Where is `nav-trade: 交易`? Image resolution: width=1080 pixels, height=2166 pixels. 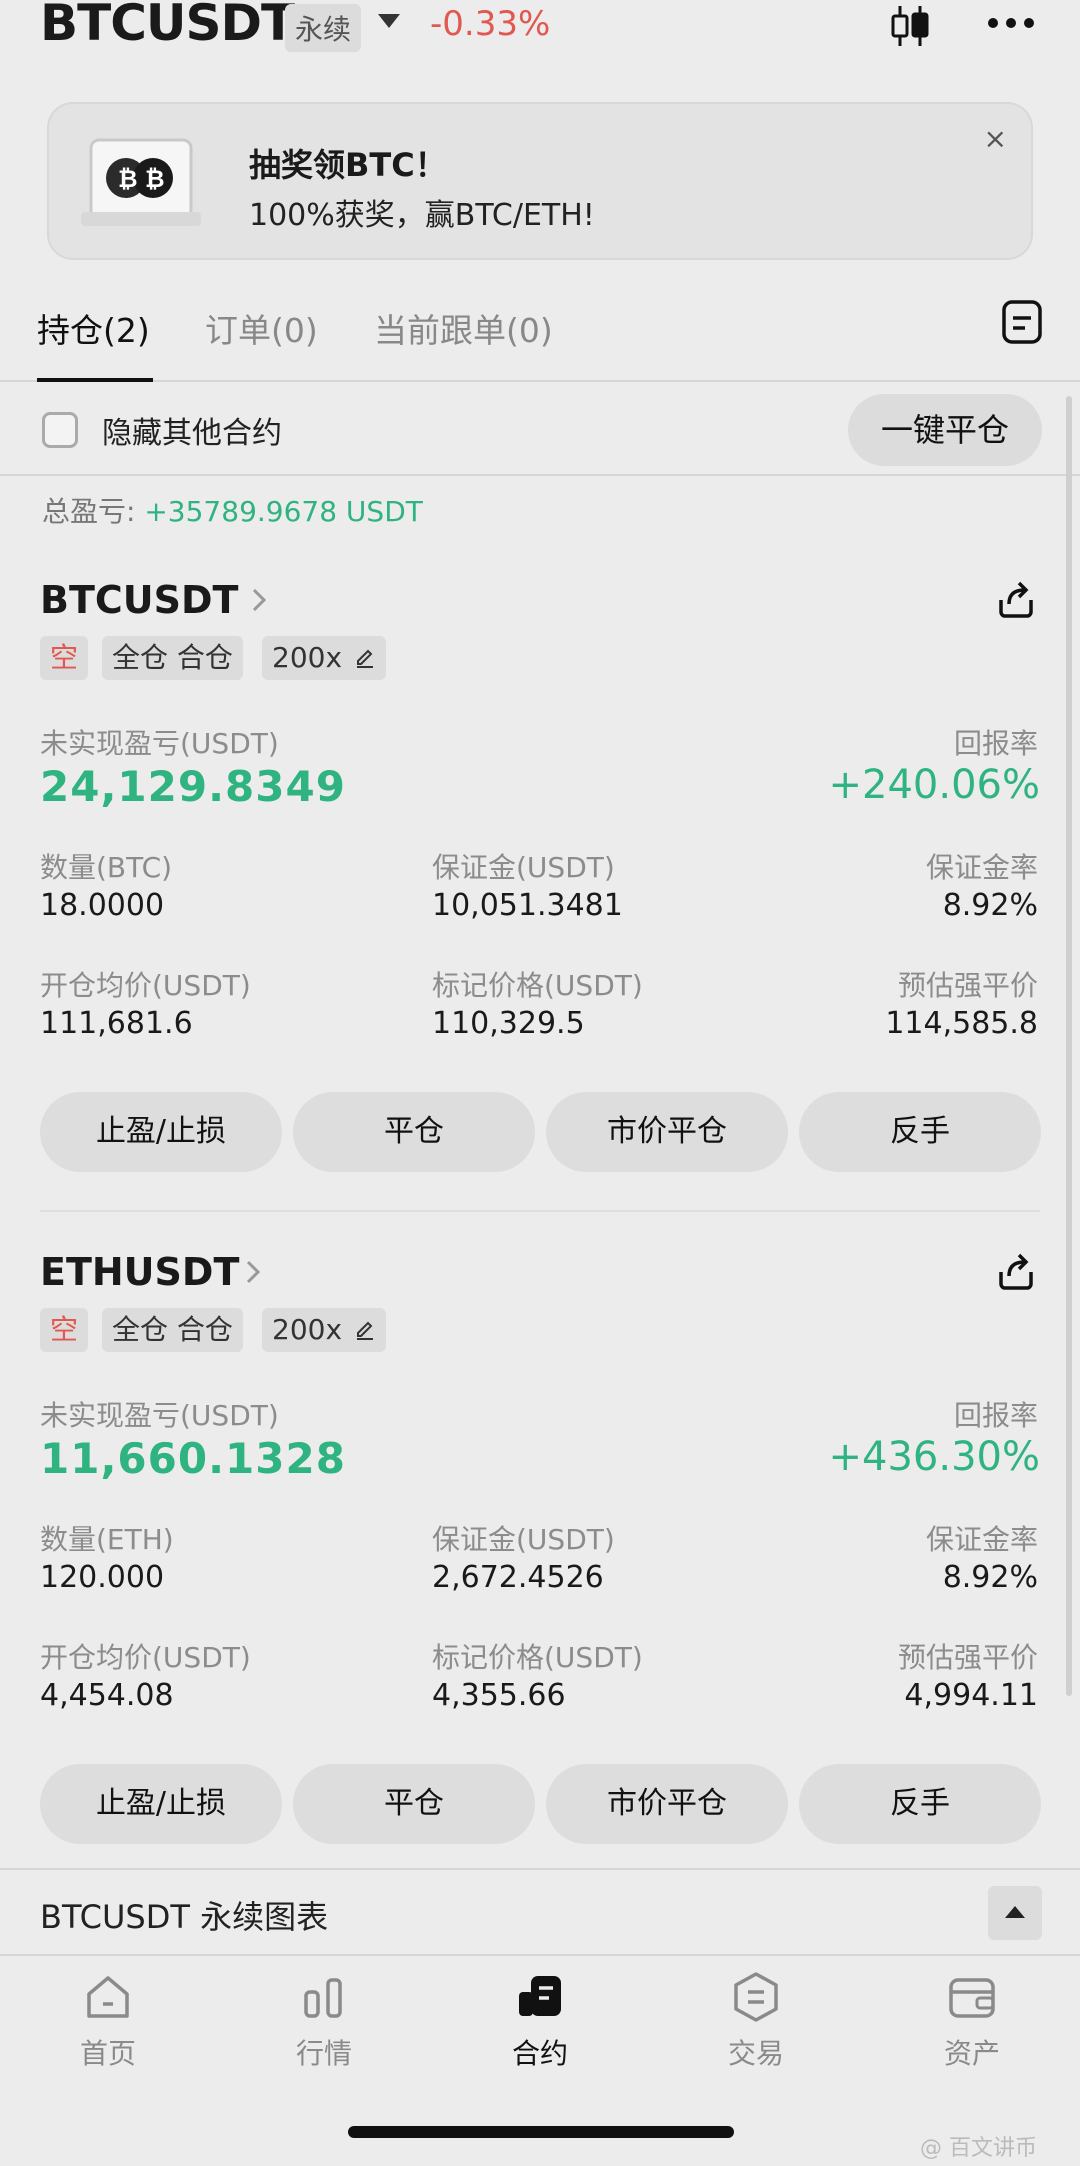
nav-trade: 交易 is located at coordinates (756, 2021).